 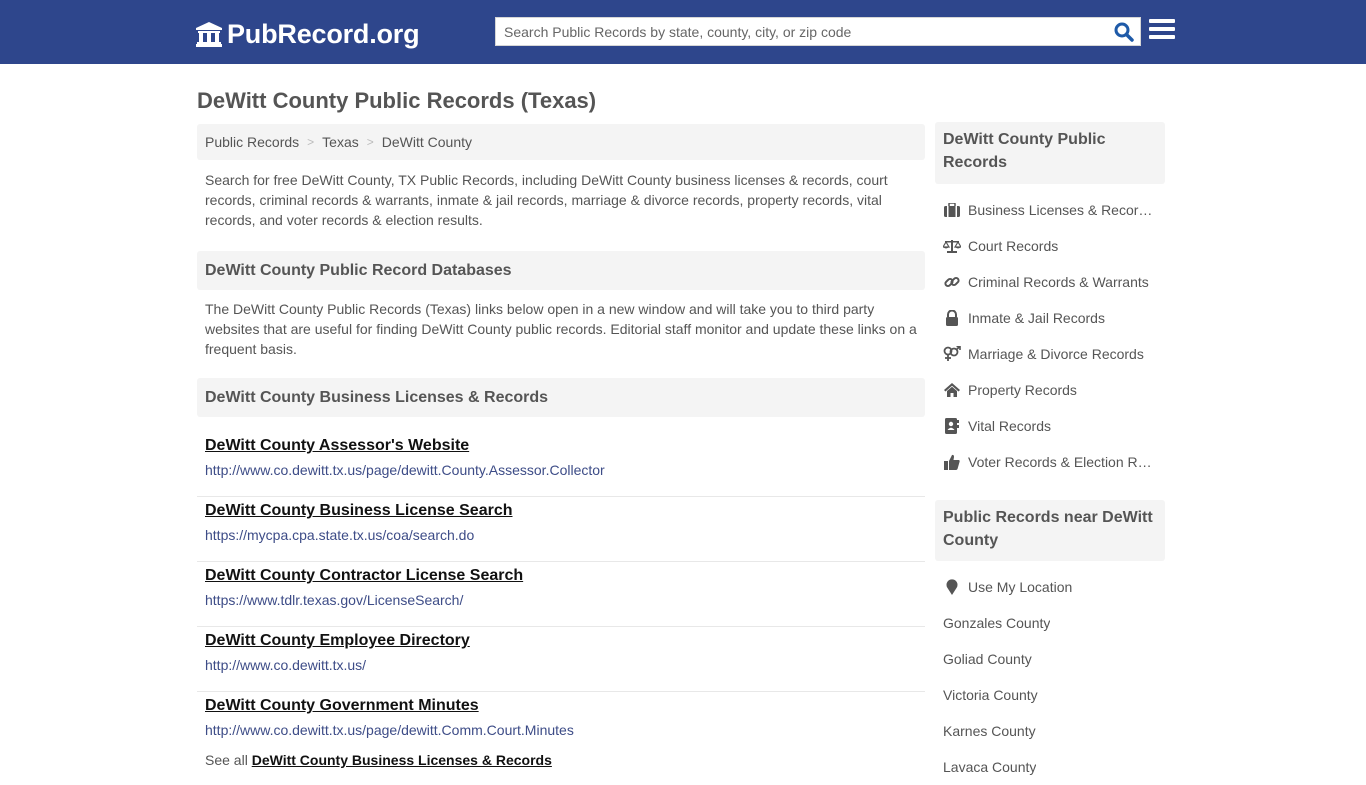 What do you see at coordinates (286, 665) in the screenshot?
I see `record-url: http://www.co.dewitt.tx.us/` at bounding box center [286, 665].